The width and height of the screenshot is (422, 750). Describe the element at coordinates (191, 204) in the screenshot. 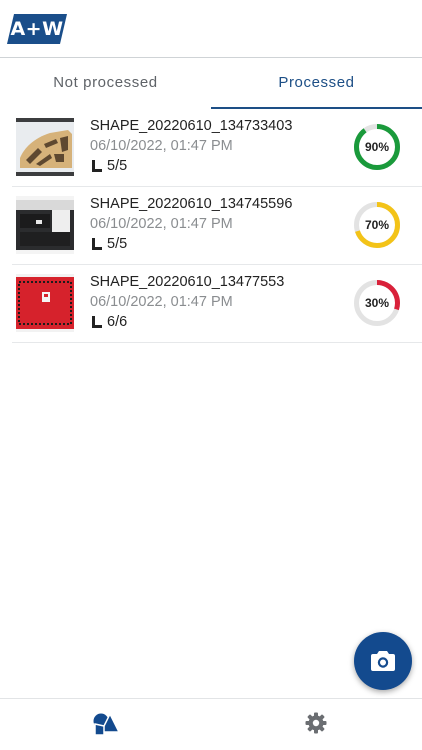

I see `shape-name: SHAPE_20220610_134745596` at that location.